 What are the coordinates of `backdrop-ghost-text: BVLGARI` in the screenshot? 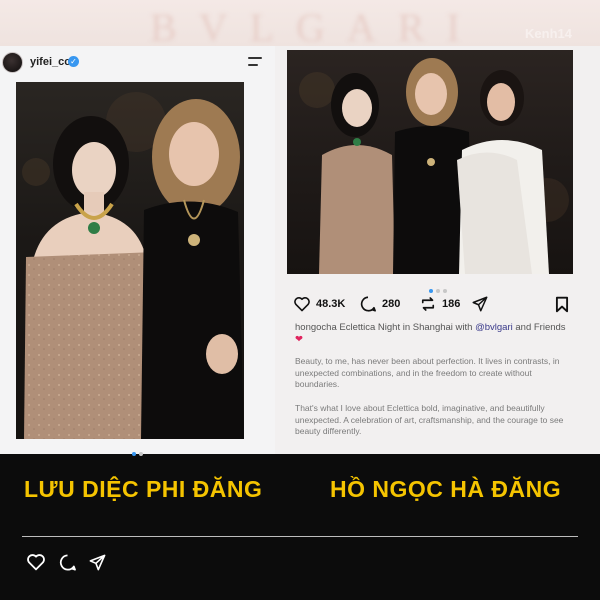 It's located at (316, 25).